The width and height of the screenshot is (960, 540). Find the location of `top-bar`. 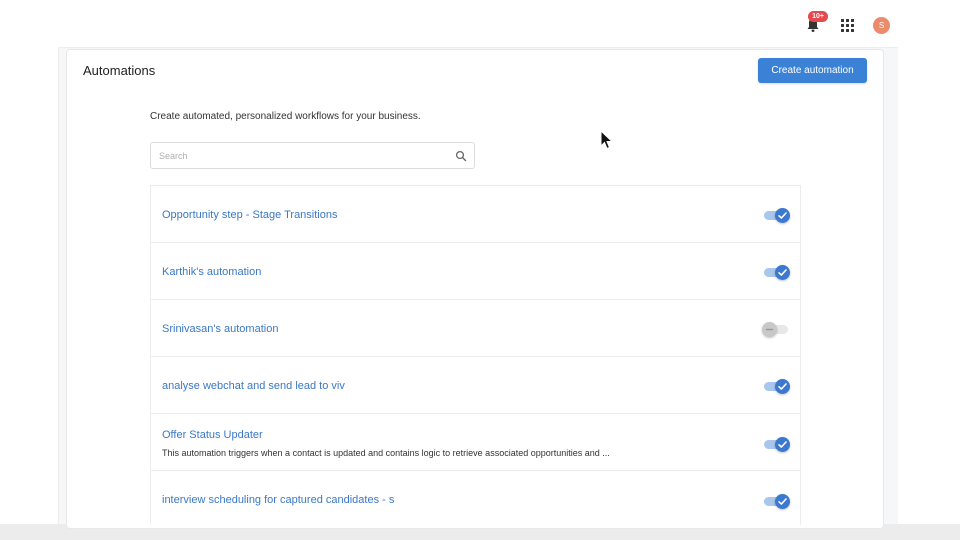

top-bar is located at coordinates (478, 24).